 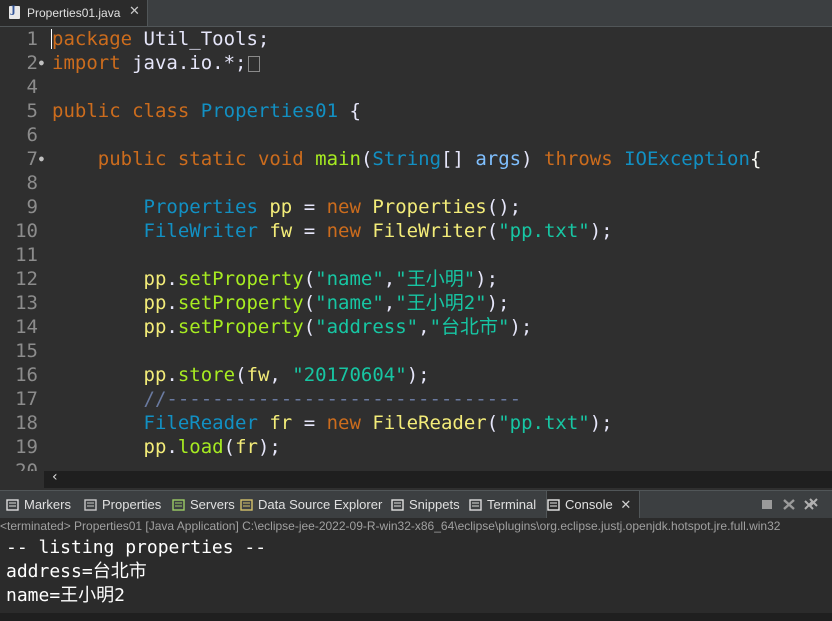 I want to click on code-line: 16 pp.store(fw, "20170604");, so click(x=416, y=375).